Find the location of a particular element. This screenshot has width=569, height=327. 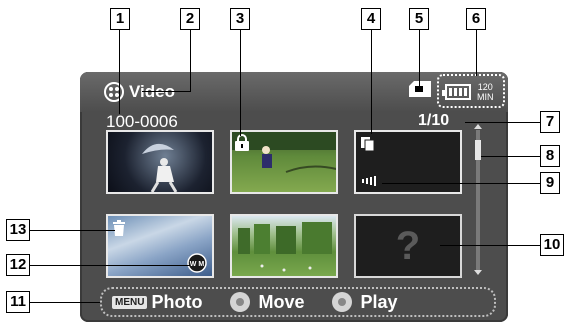

scroll-down-arrow-icon is located at coordinates (478, 272).